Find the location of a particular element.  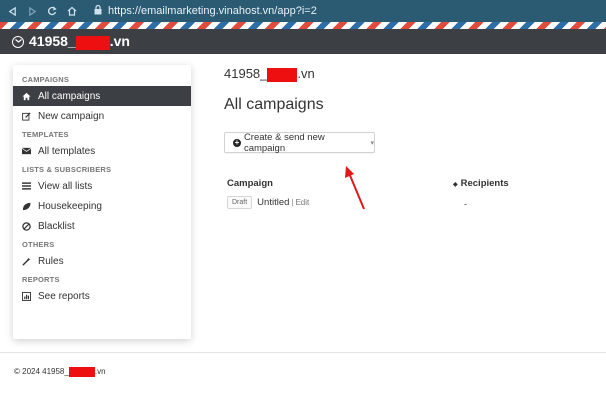

edit-icon is located at coordinates (28, 116).